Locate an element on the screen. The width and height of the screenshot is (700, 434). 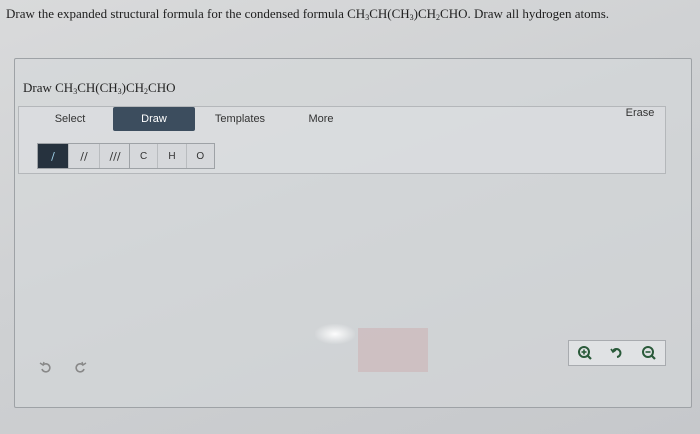
atom-hydrogen-button: H is located at coordinates (172, 156).